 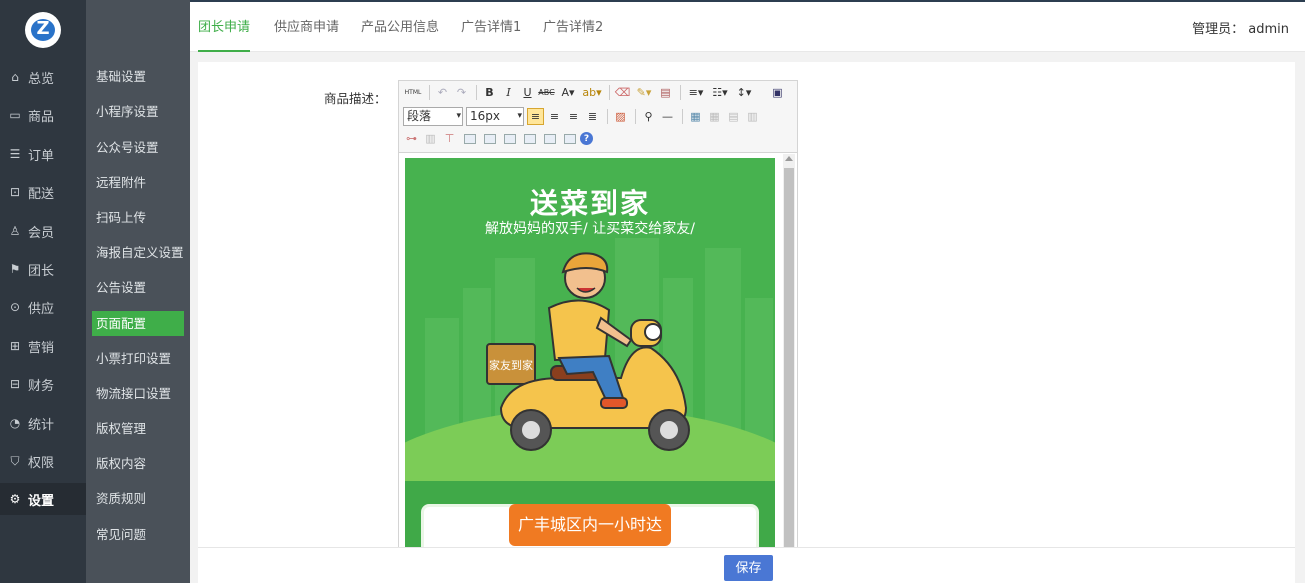 I want to click on nav-item-leaders: ⚑ 团长, so click(x=43, y=269).